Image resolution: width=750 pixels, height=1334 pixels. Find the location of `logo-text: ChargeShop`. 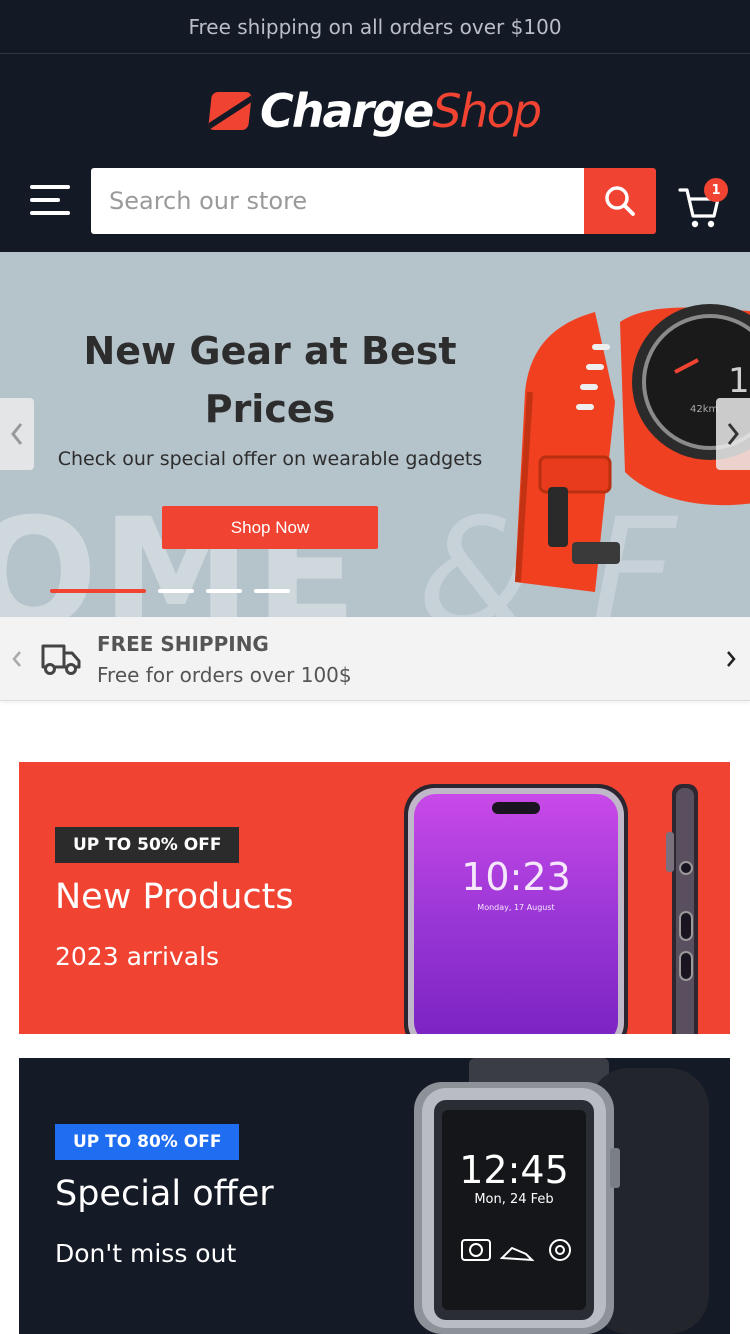

logo-text: ChargeShop is located at coordinates (400, 111).